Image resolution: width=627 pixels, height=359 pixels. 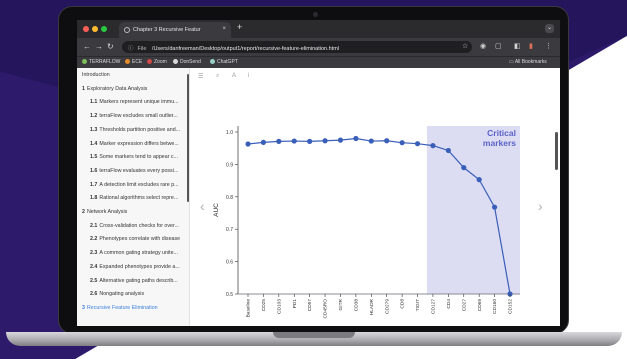 I want to click on toc-item-label: Introduction, so click(x=96, y=75).